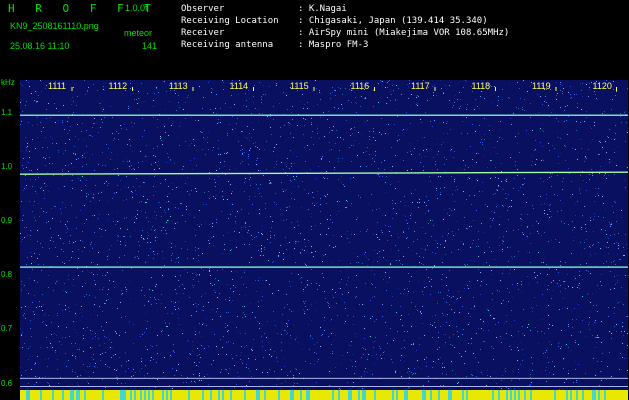 This screenshot has width=629, height=400. I want to click on y-axis-label: kHz, so click(8, 82).